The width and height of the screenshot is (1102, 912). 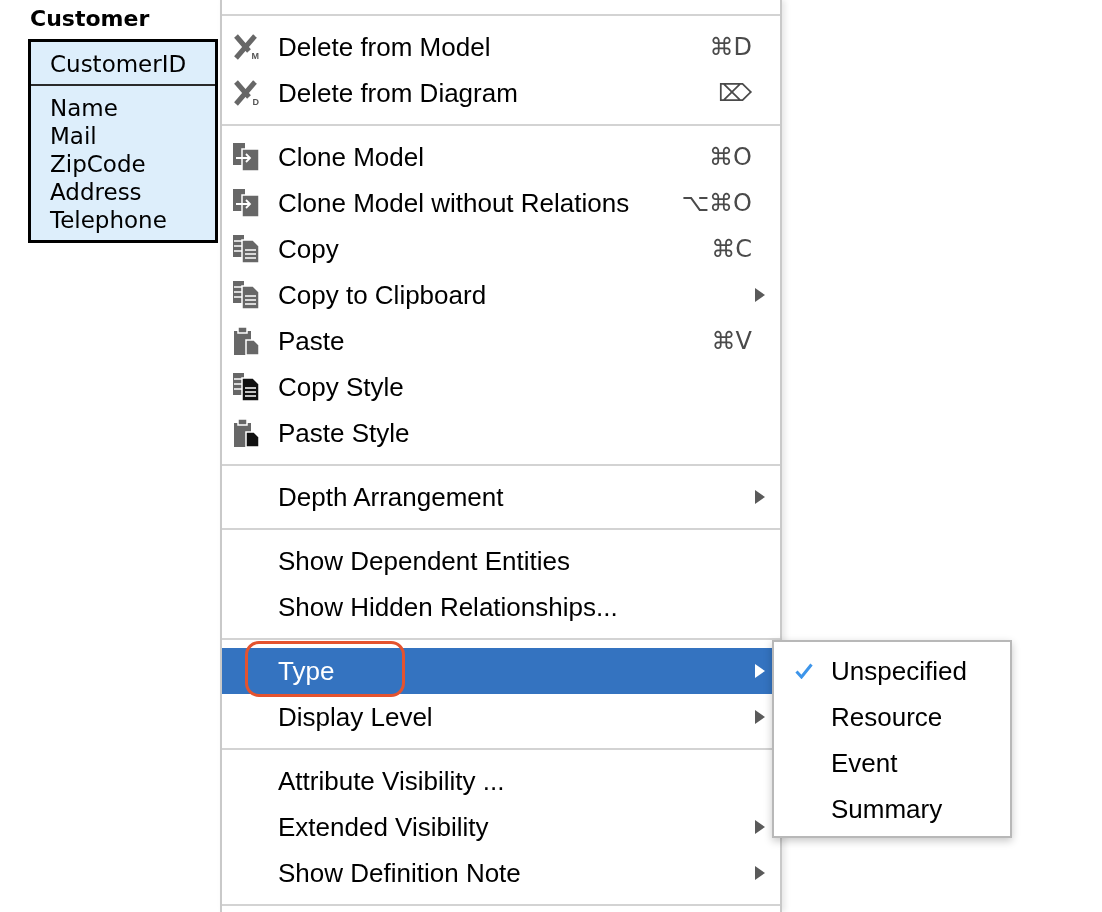 I want to click on submenu-item: Event, so click(x=892, y=763).